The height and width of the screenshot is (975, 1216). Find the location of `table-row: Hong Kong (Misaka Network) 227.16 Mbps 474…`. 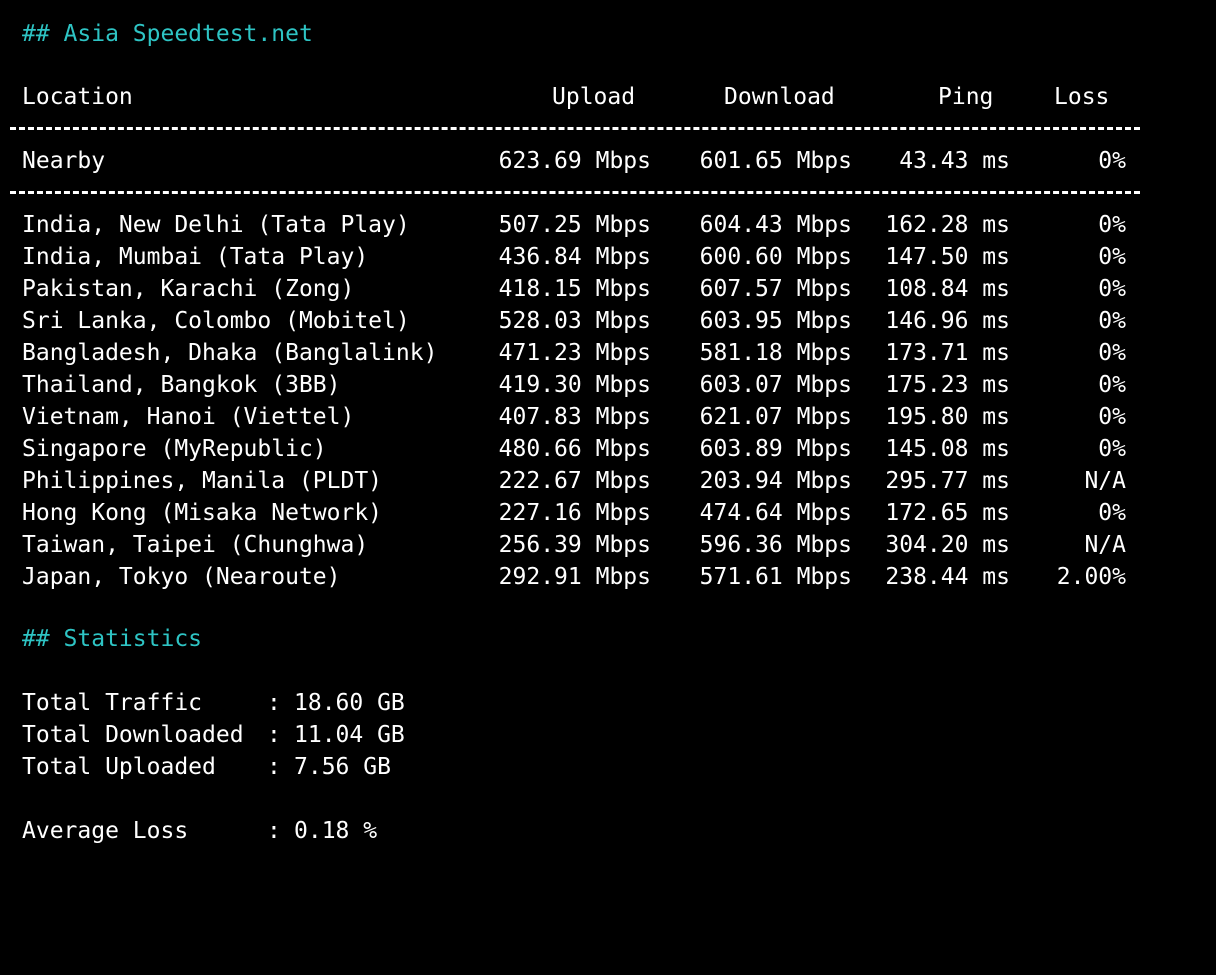

table-row: Hong Kong (Misaka Network) 227.16 Mbps 474… is located at coordinates (597, 513).